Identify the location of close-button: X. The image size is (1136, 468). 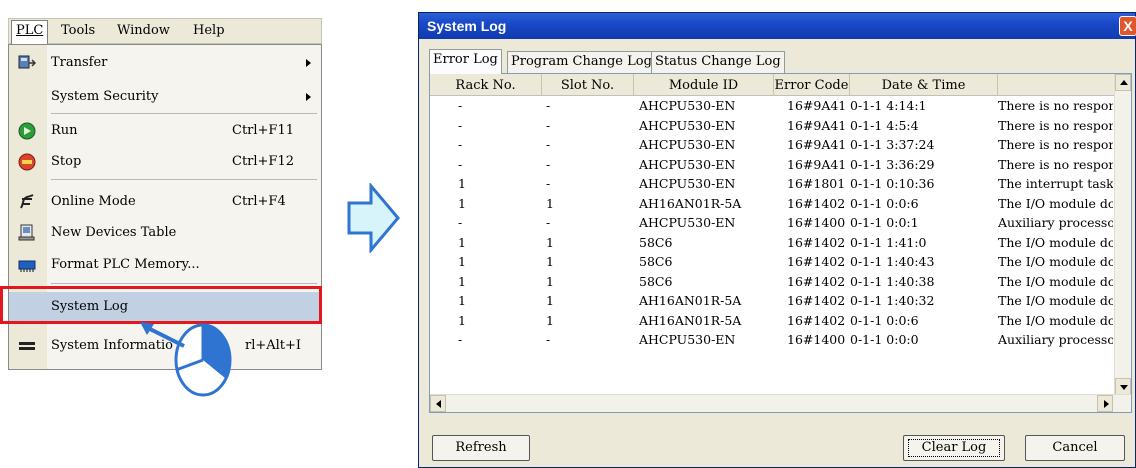
(1127, 26).